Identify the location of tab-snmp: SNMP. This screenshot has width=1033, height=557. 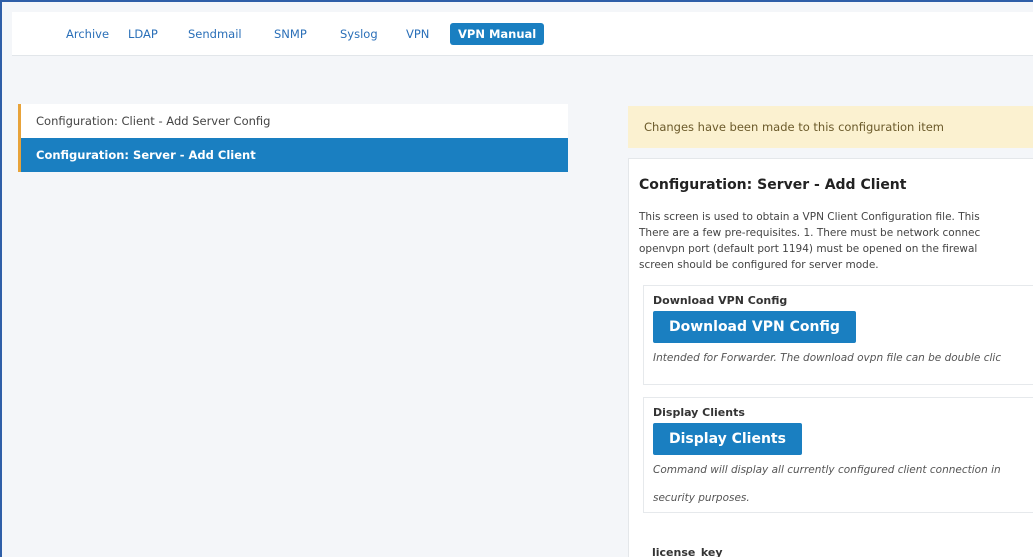
(290, 34).